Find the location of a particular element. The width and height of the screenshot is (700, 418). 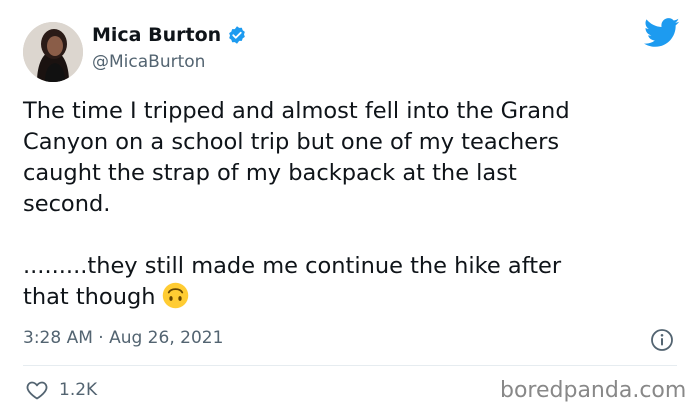

heart-icon is located at coordinates (37, 390).